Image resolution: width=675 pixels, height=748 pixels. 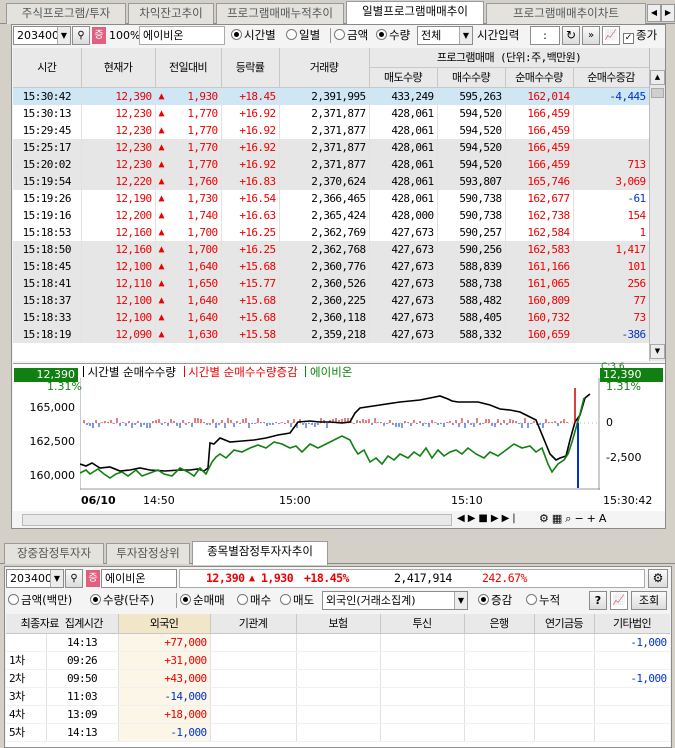 I want to click on tab-arbitrage-balance: 차익잔고추이, so click(x=171, y=13).